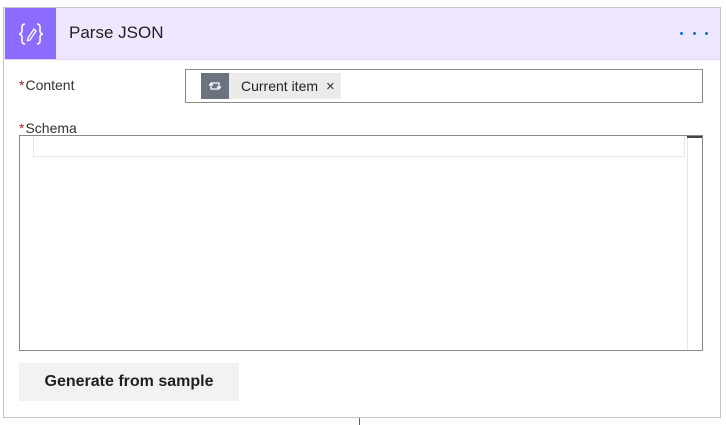 This screenshot has width=726, height=425. Describe the element at coordinates (129, 382) in the screenshot. I see `generate-from-sample-button: Generate from sample` at that location.